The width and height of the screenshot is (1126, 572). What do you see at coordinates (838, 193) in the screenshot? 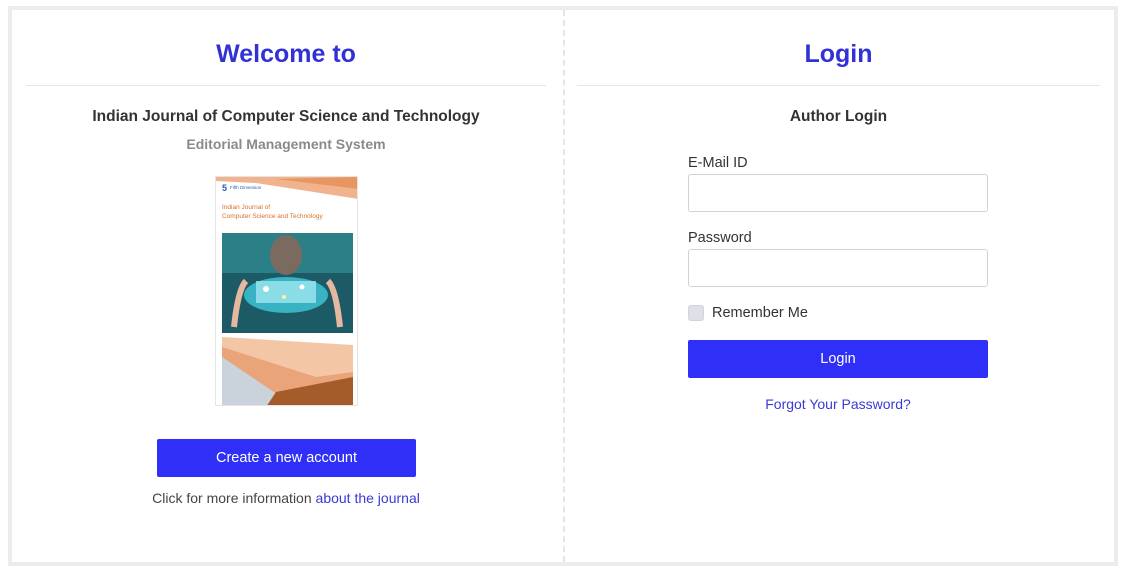
I see `email-field` at bounding box center [838, 193].